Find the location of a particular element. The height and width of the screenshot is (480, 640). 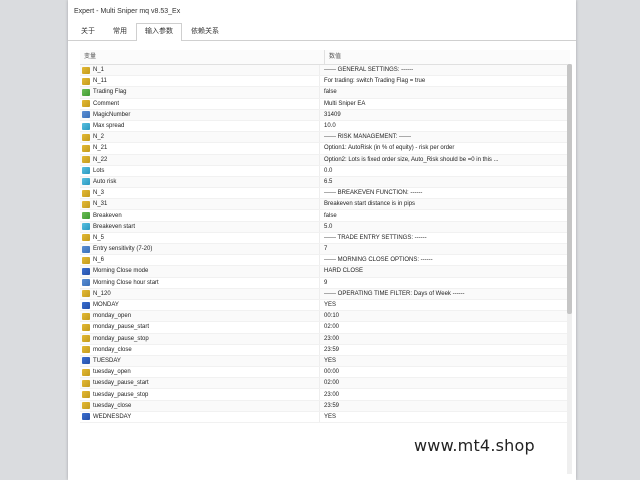

table-row: Entry sensitivity (7-20) 7 is located at coordinates (325, 250).